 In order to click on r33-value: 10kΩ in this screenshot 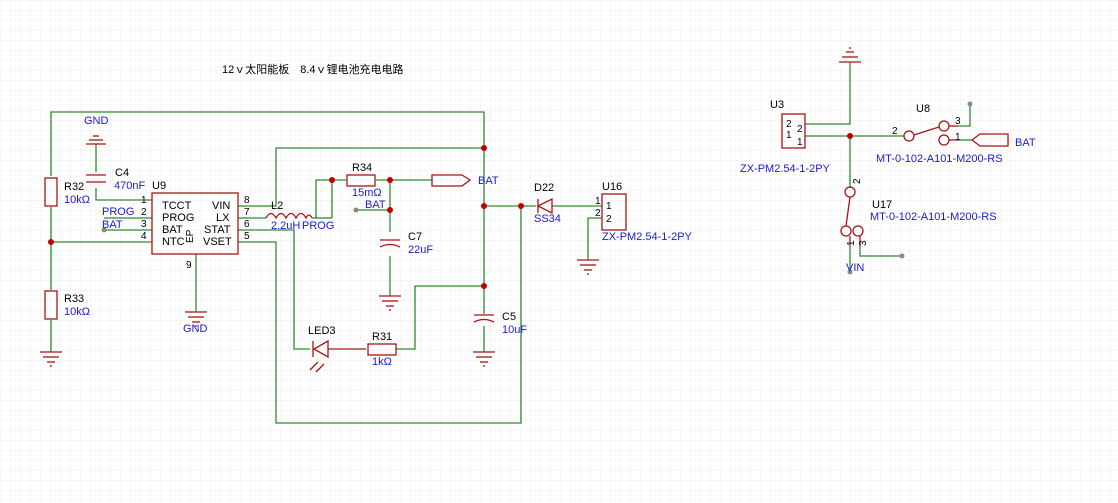, I will do `click(77, 312)`.